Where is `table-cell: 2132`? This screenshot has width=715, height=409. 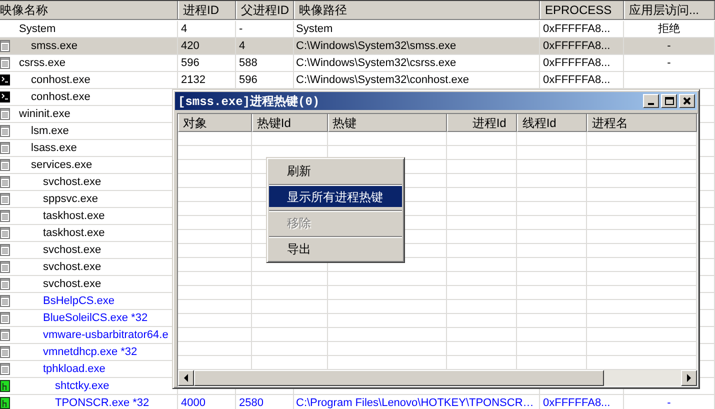 table-cell: 2132 is located at coordinates (207, 80).